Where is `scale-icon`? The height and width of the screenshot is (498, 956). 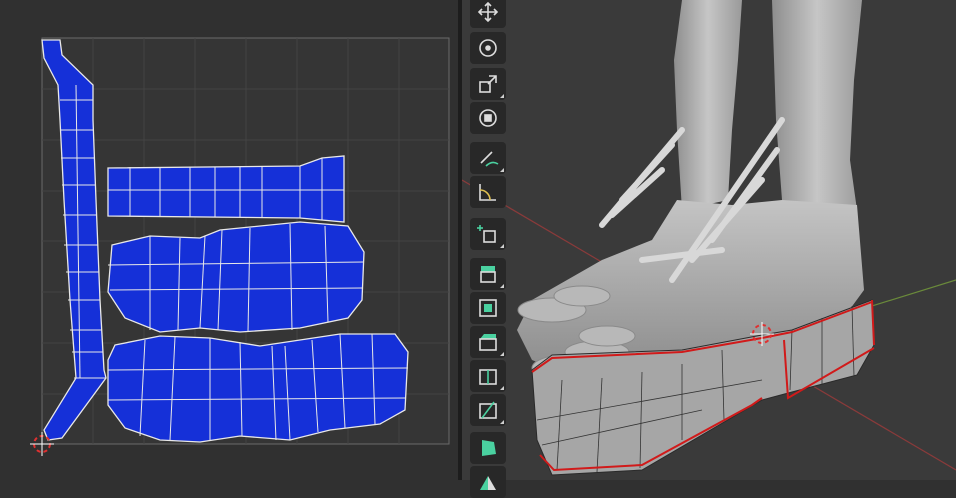 scale-icon is located at coordinates (488, 84).